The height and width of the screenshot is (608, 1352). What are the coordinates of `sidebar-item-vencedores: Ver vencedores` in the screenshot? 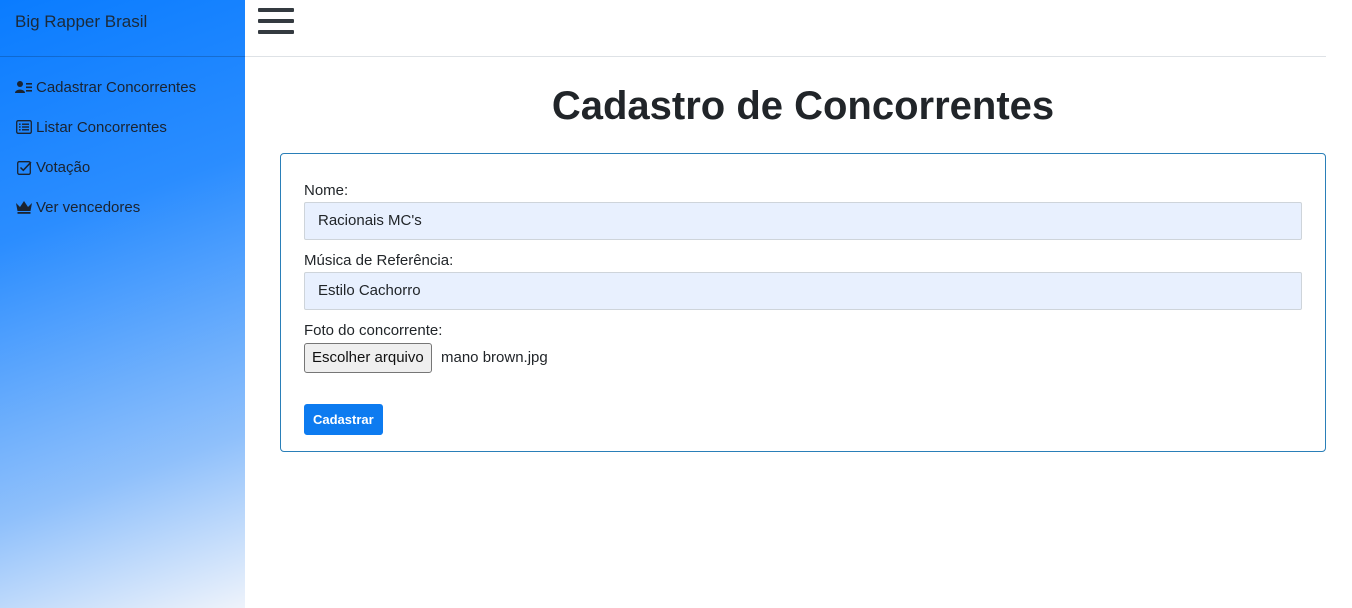 It's located at (122, 207).